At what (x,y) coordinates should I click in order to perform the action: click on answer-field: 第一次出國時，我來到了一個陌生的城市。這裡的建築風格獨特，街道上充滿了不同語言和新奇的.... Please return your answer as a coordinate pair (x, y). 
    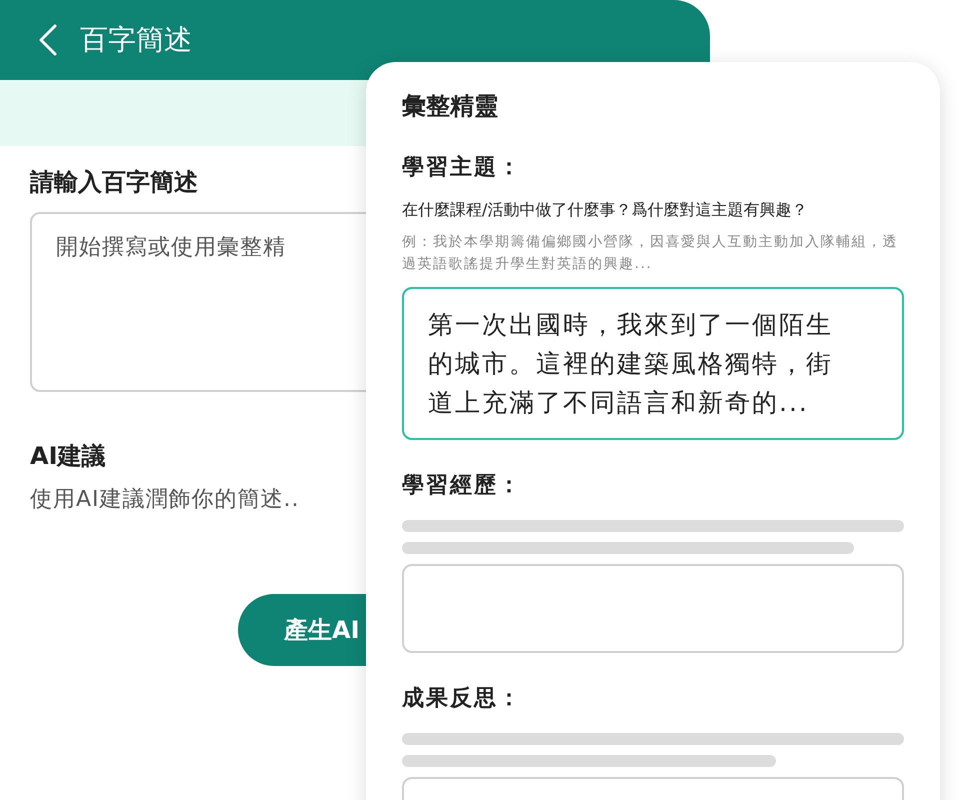
    Looking at the image, I should click on (653, 363).